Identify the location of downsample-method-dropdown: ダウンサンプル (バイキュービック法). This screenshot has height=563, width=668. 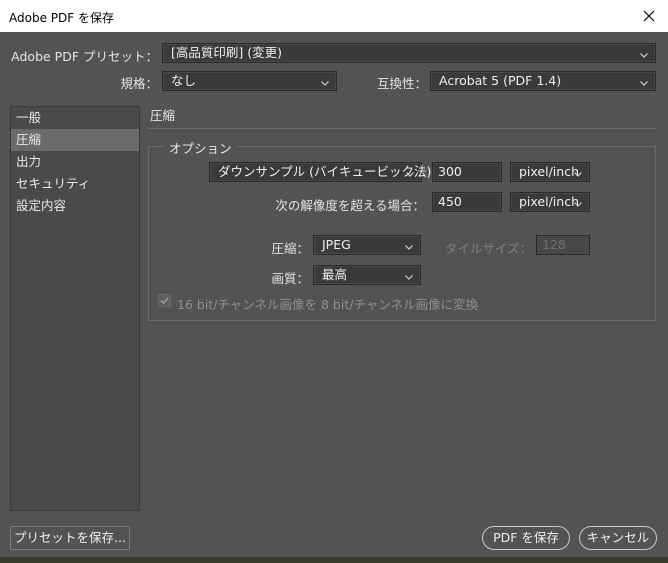
(320, 172).